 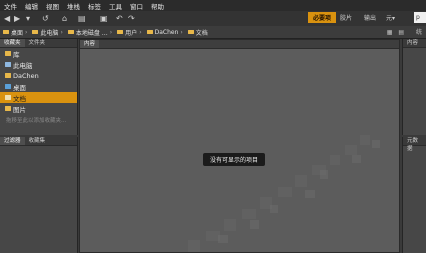 I want to click on tab-collections: 收藏集, so click(x=37, y=141).